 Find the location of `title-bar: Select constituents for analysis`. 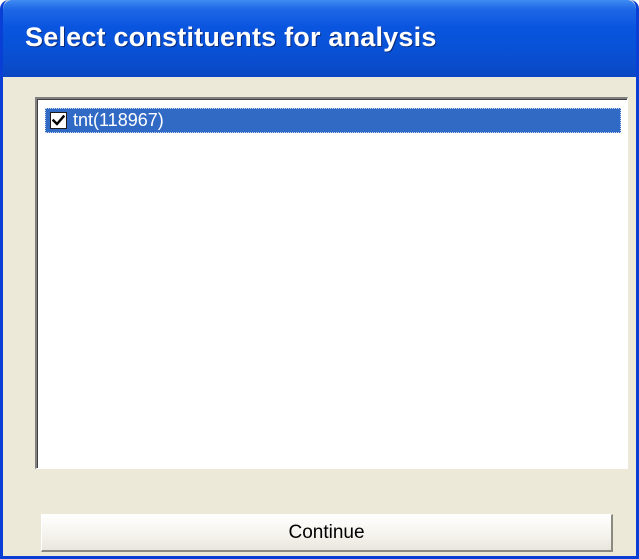

title-bar: Select constituents for analysis is located at coordinates (319, 38).